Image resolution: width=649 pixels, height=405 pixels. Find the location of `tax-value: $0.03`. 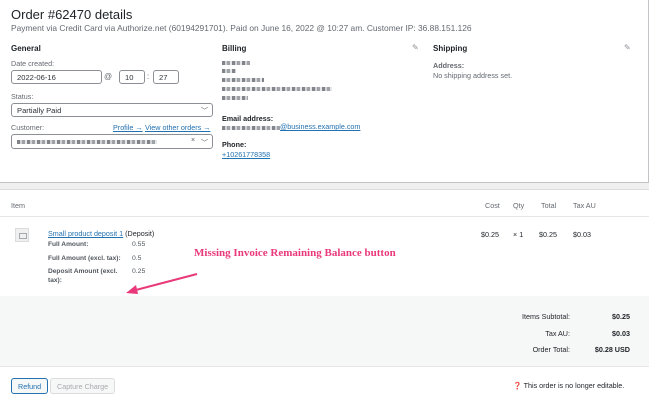

tax-value: $0.03 is located at coordinates (621, 333).